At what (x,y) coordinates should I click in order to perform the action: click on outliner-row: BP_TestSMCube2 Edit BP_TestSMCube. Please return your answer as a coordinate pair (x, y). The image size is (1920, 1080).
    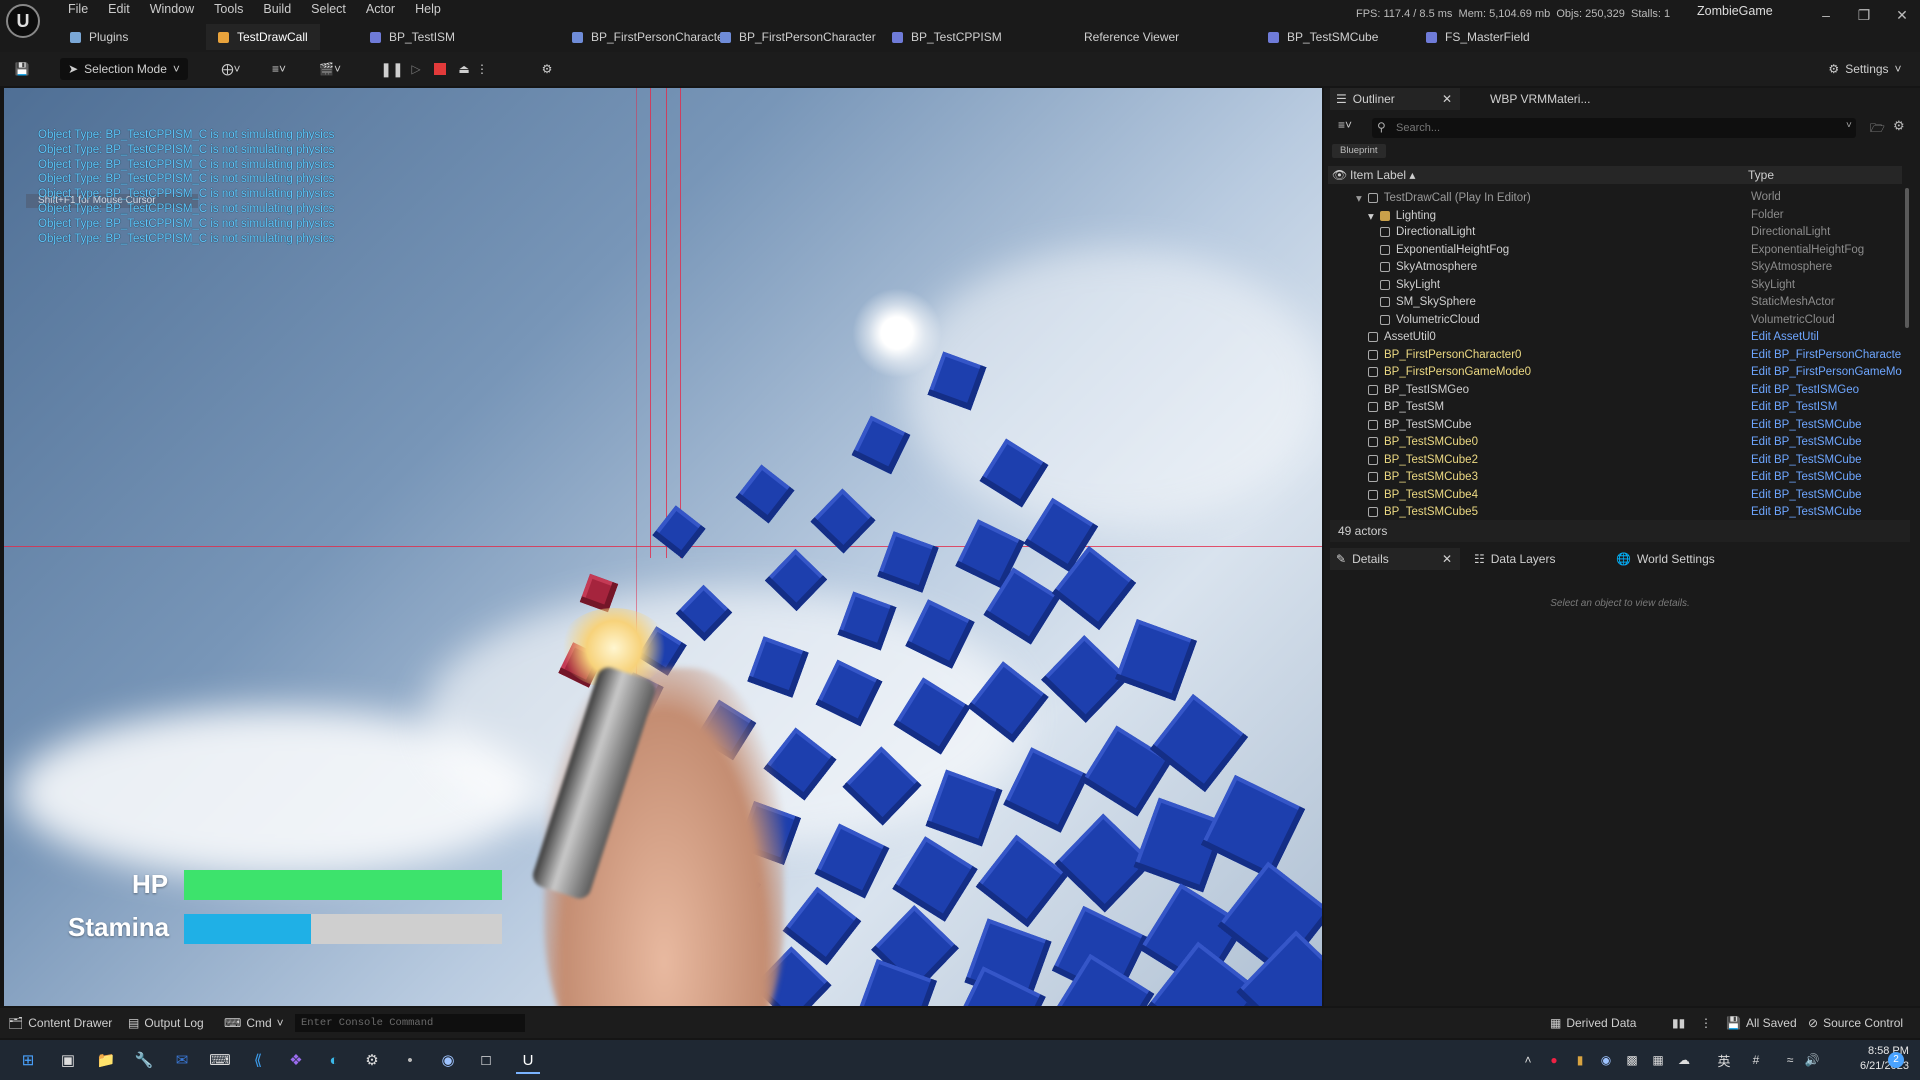
    Looking at the image, I should click on (1615, 462).